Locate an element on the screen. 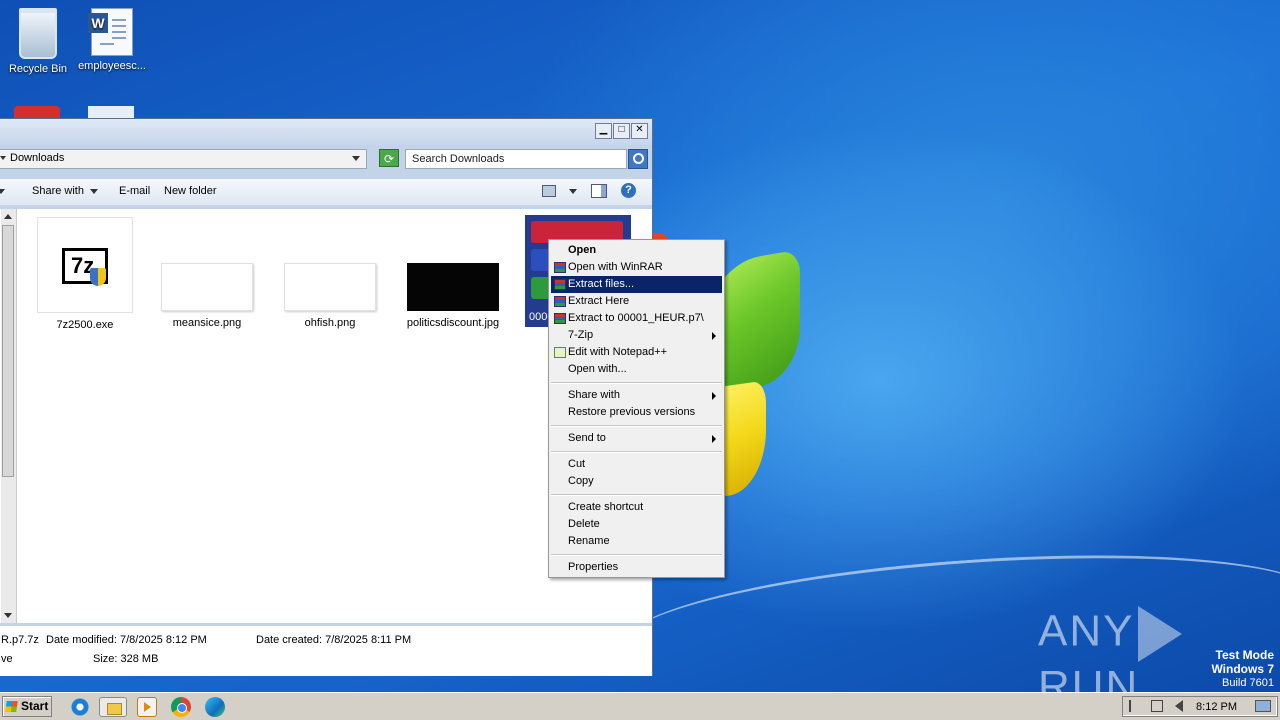  network-icon is located at coordinates (1157, 706).